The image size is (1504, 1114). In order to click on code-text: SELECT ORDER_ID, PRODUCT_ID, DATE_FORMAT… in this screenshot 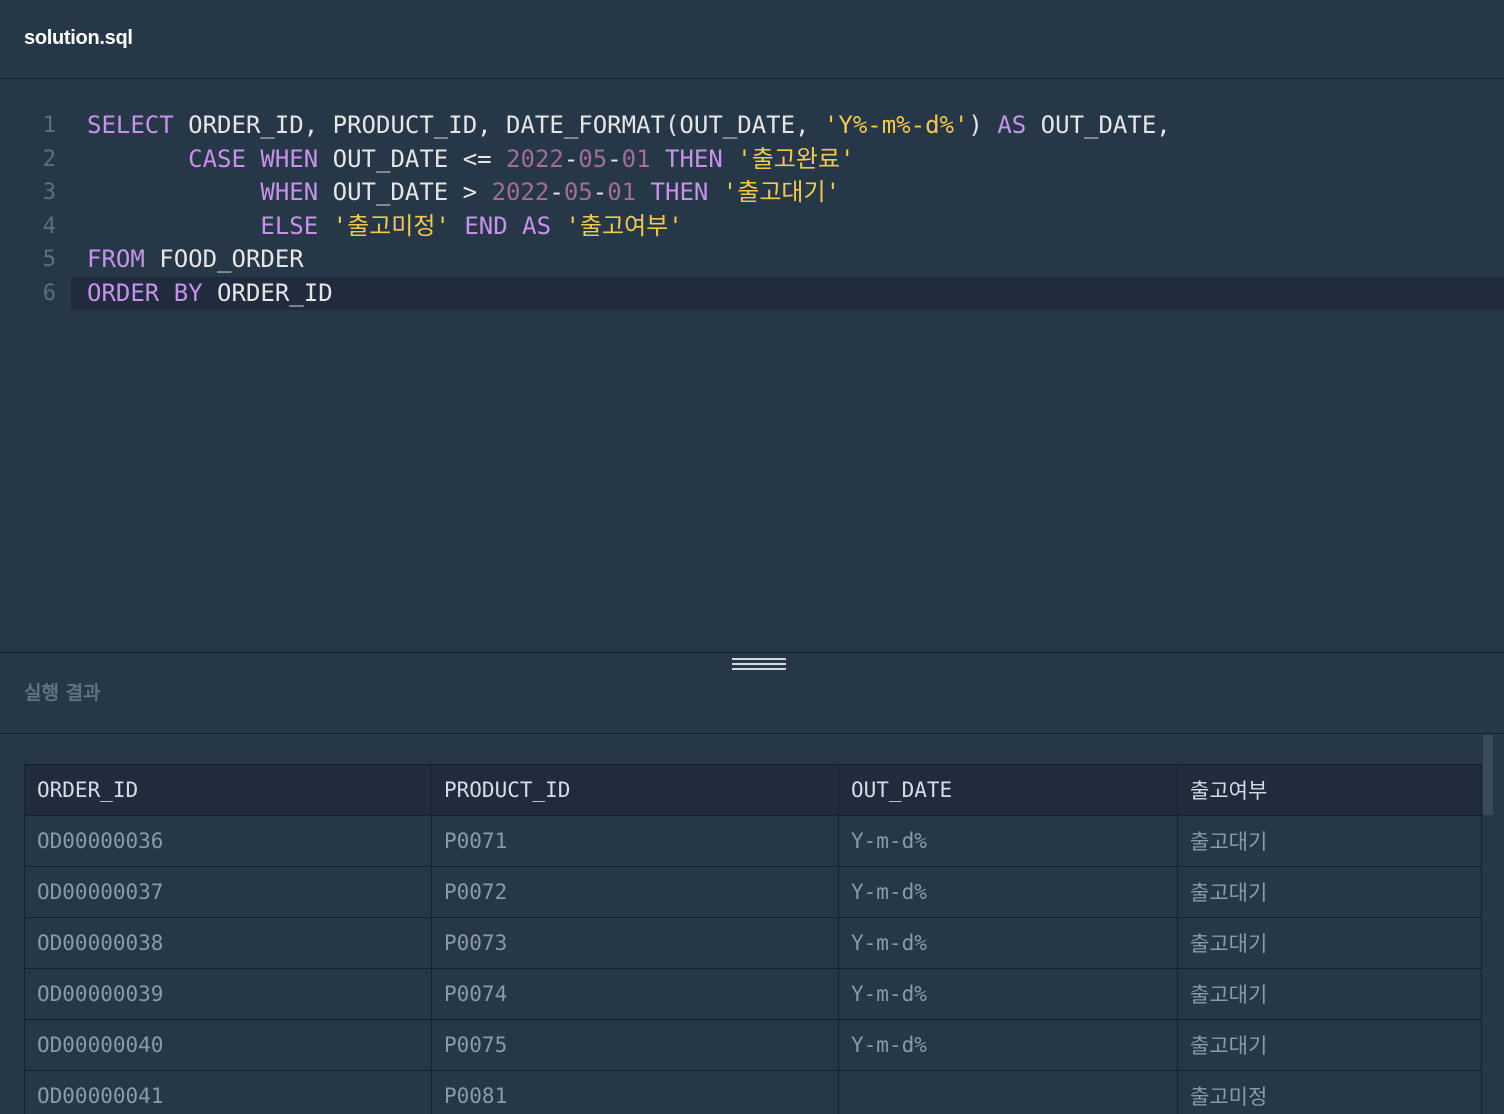, I will do `click(629, 125)`.